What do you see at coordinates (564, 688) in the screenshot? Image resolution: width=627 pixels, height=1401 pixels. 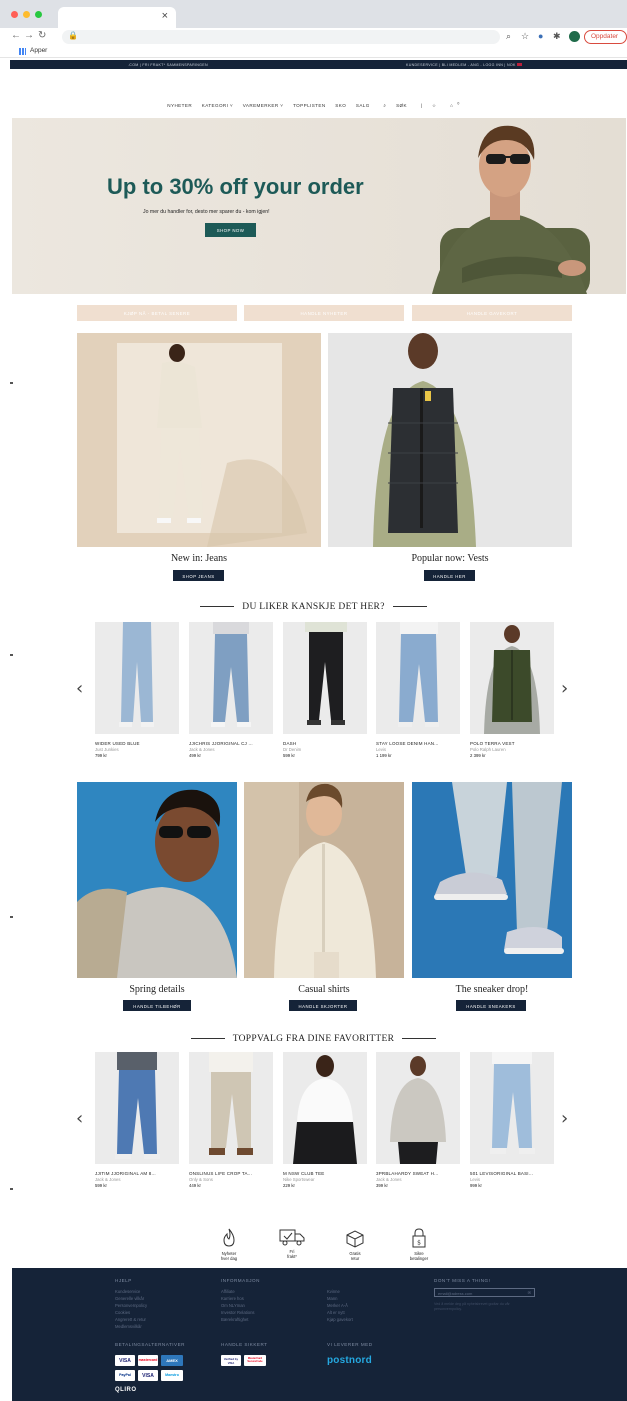 I see `recommend-next-arrow-icon: ›` at bounding box center [564, 688].